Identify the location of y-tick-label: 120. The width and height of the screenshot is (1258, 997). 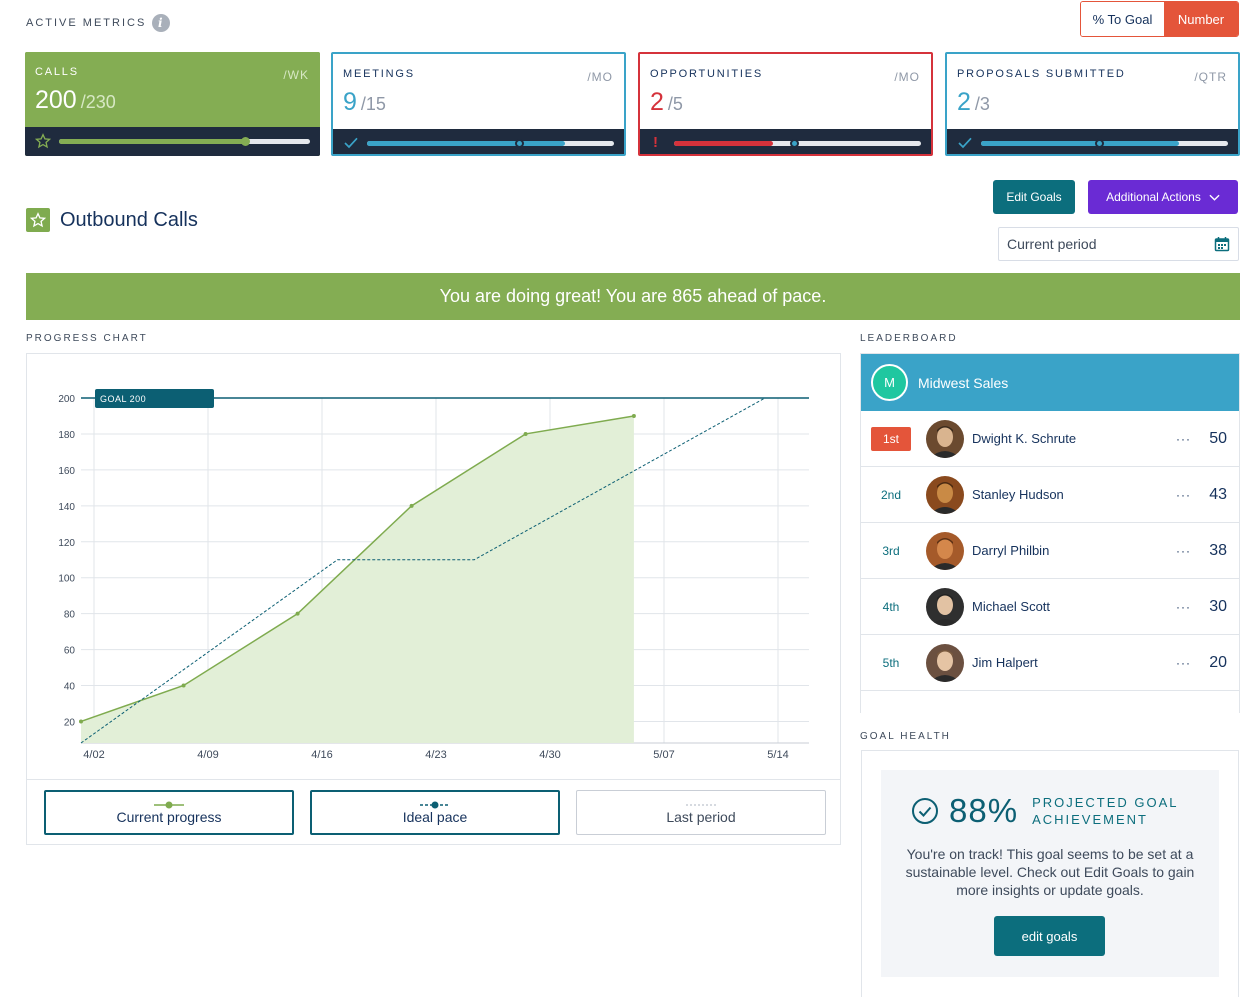
(66, 543).